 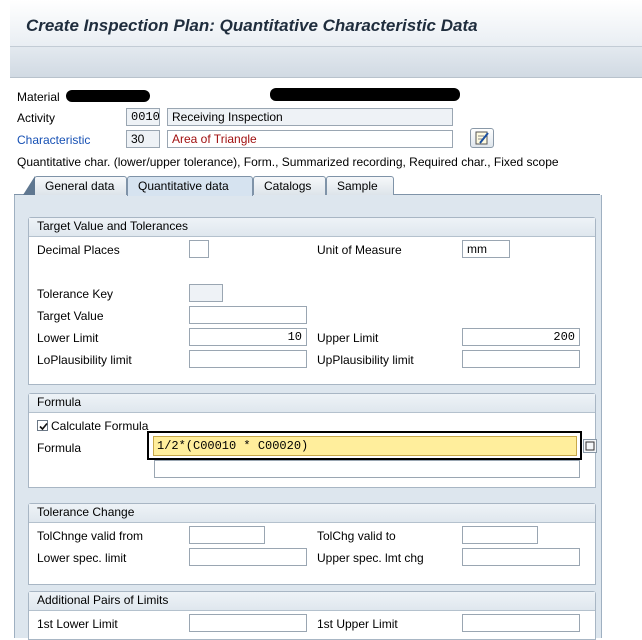 I want to click on application-toolbar, so click(x=326, y=62).